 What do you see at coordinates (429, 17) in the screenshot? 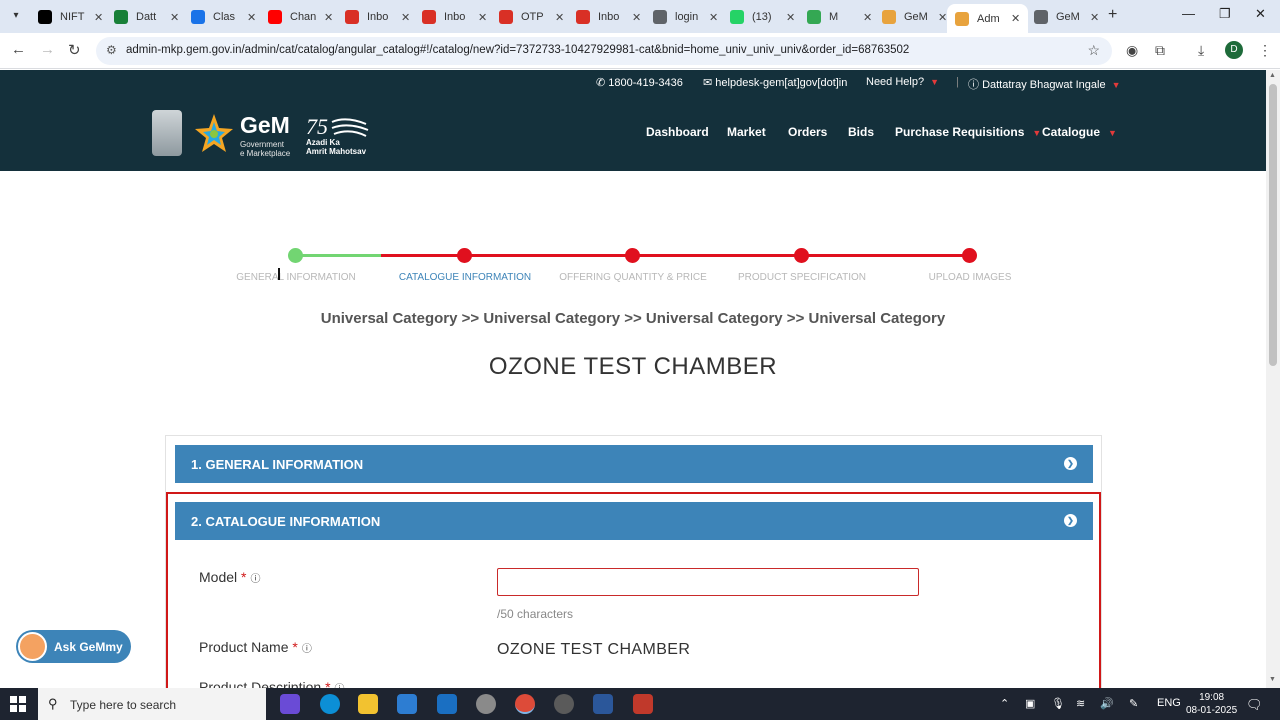
I see `tab-favicon-icon` at bounding box center [429, 17].